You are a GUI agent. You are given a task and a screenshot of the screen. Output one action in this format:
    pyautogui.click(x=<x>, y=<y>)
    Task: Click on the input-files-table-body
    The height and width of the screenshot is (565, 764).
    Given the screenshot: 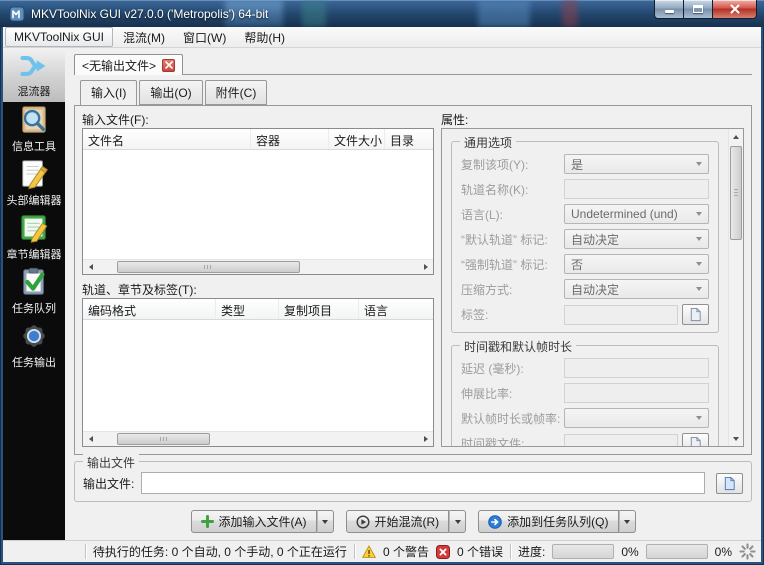 What is the action you would take?
    pyautogui.click(x=258, y=204)
    